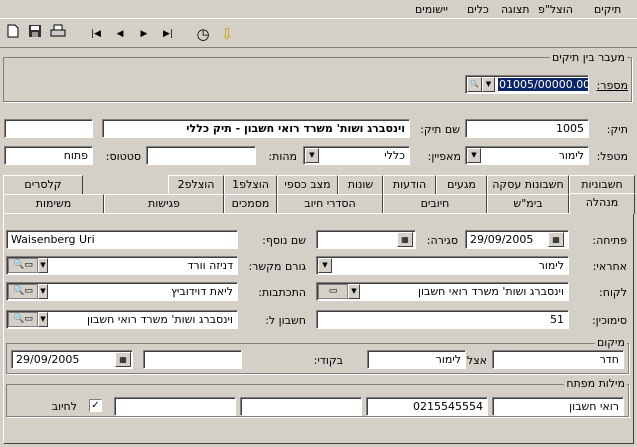  Describe the element at coordinates (123, 156) in the screenshot. I see `status-label: סטטוס:` at that location.